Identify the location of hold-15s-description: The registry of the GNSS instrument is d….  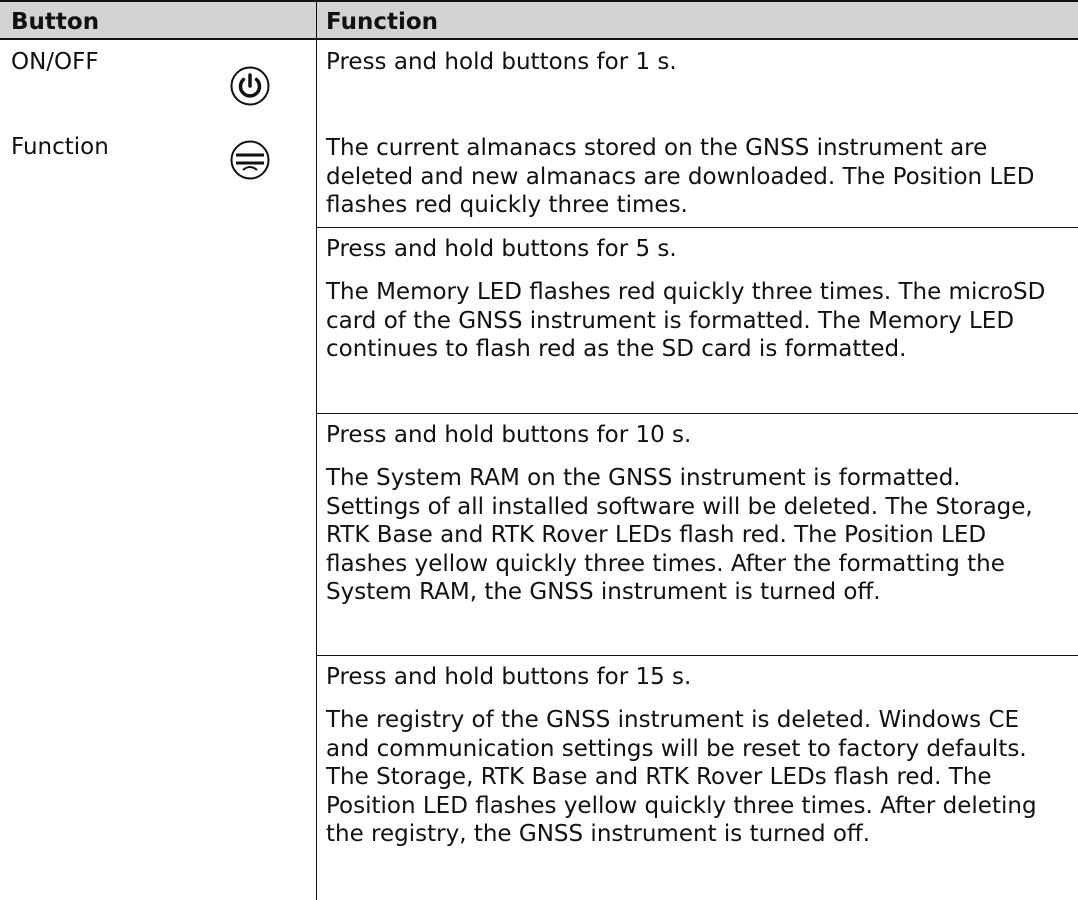
(681, 777).